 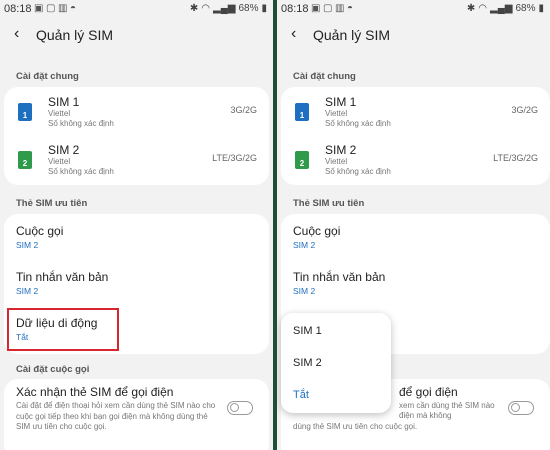 I want to click on confirm-sim-title: Xác nhận thẻ SIM để gọi điện, so click(x=95, y=392).